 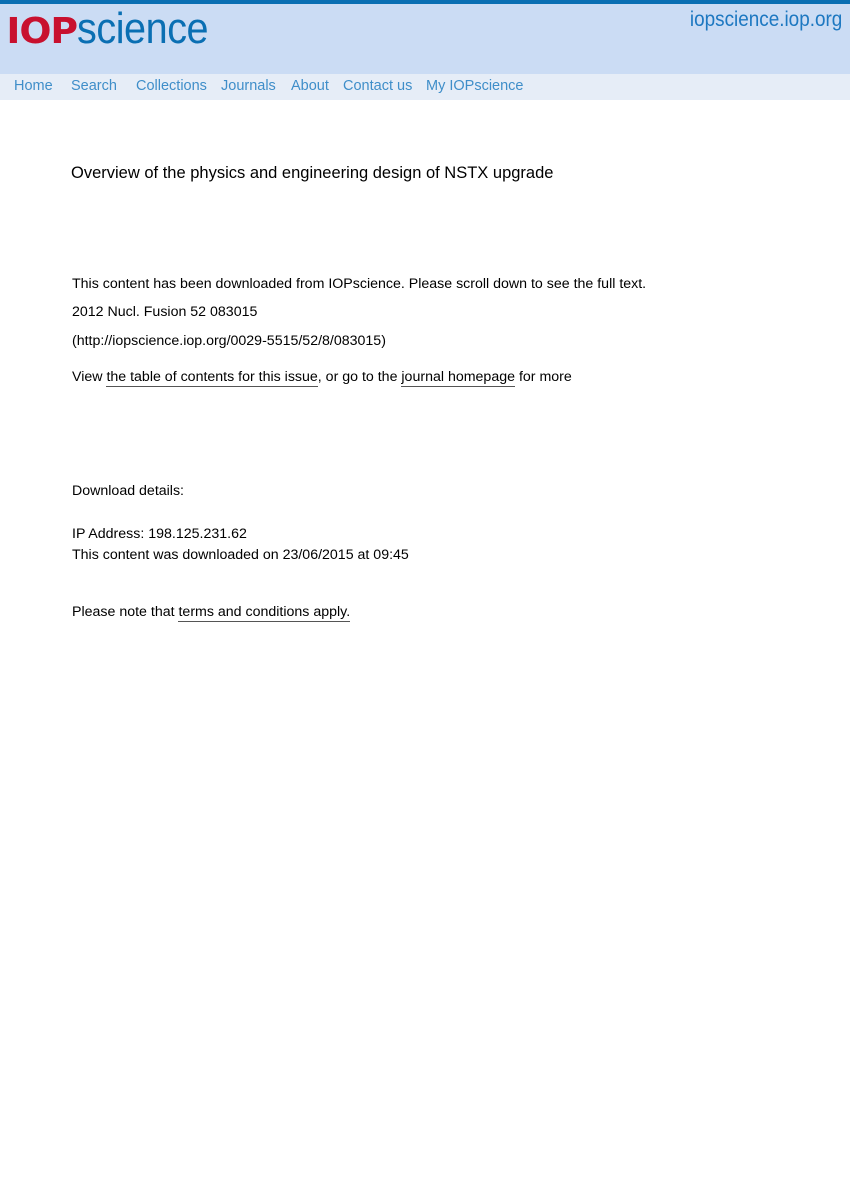 I want to click on journal-homepage-link: journal homepage, so click(x=458, y=378).